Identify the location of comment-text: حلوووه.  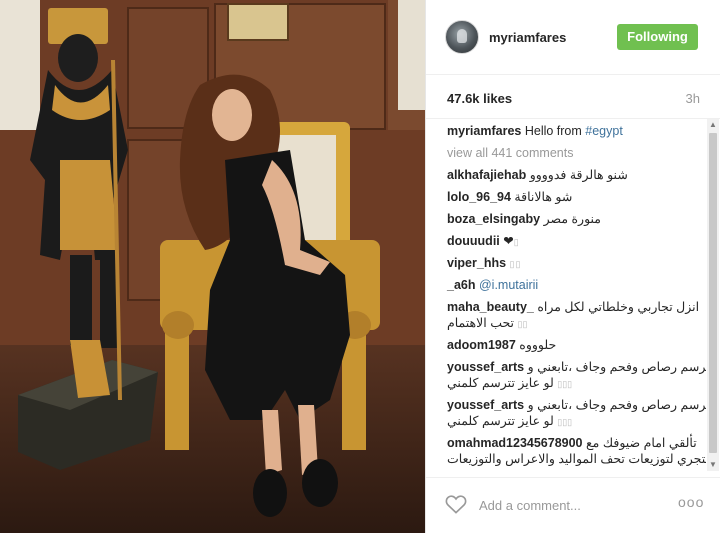
(538, 345).